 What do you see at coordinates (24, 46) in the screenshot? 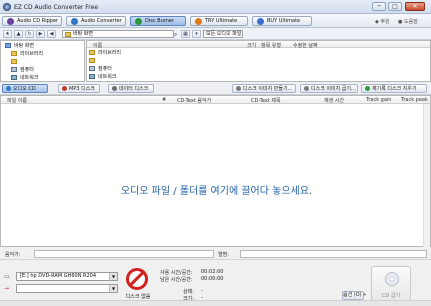
I see `tree-item-label: 바탕 화면` at bounding box center [24, 46].